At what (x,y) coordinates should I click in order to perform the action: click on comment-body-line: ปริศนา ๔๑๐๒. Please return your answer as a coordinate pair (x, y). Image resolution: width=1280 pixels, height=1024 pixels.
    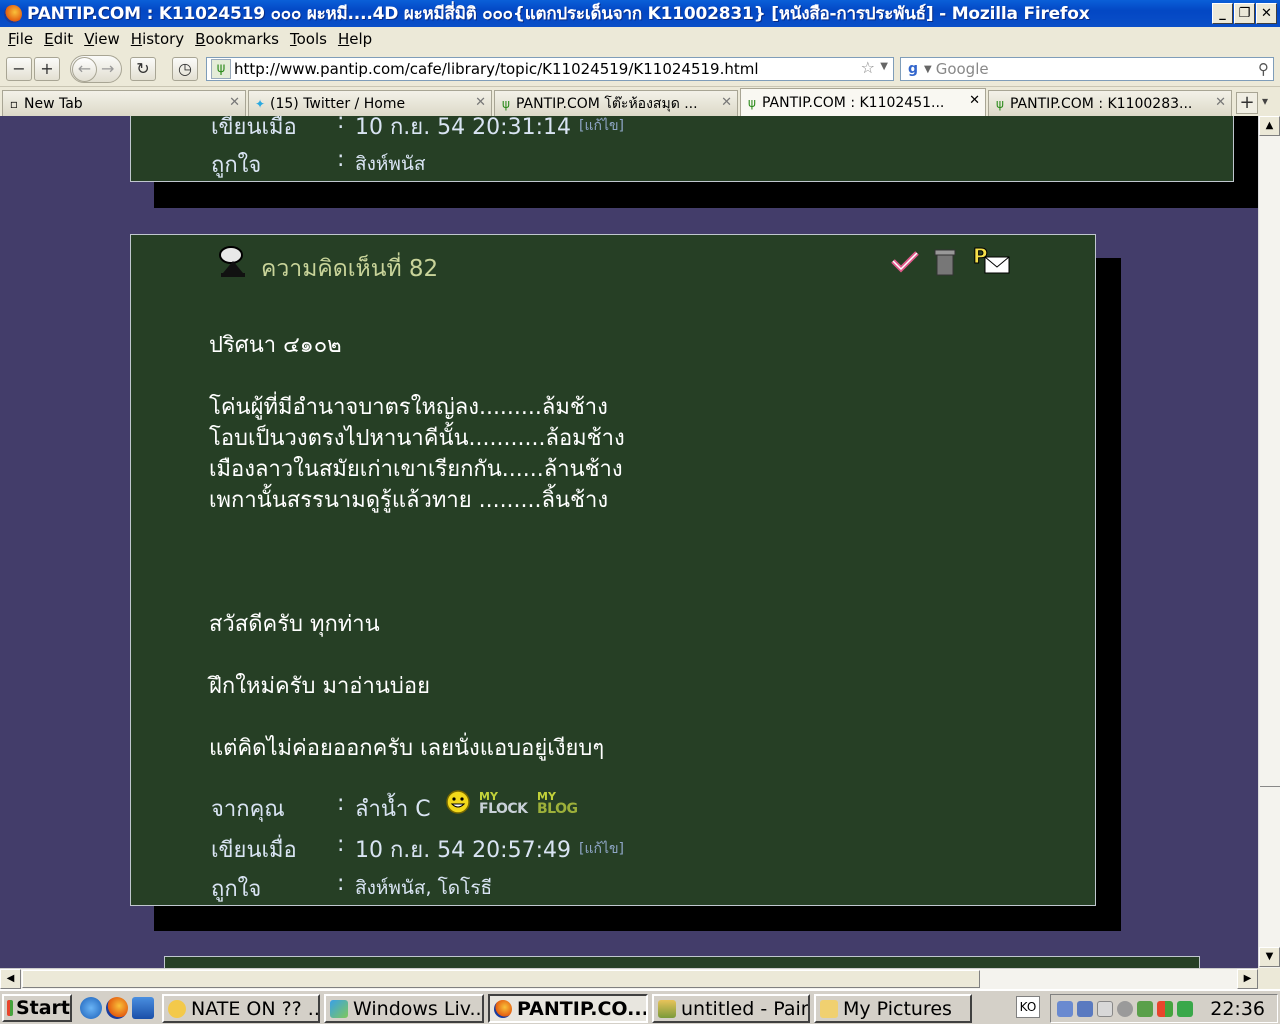
    Looking at the image, I should click on (275, 345).